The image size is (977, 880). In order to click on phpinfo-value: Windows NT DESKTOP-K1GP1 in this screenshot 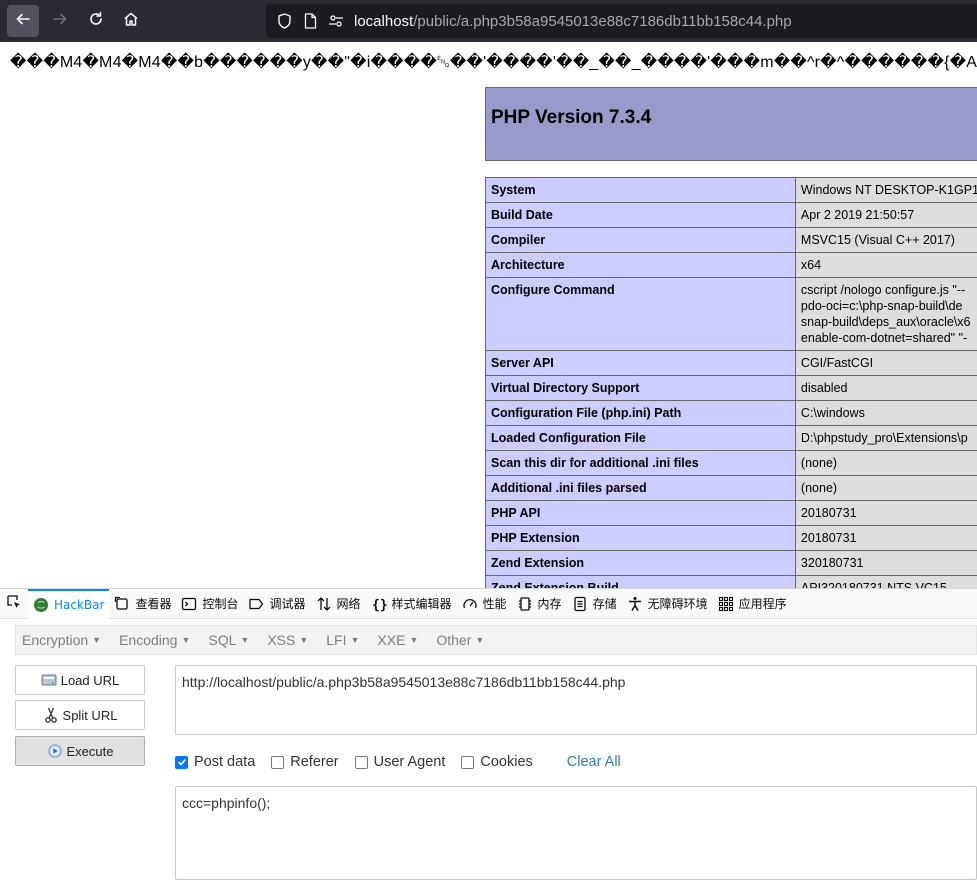, I will do `click(885, 190)`.